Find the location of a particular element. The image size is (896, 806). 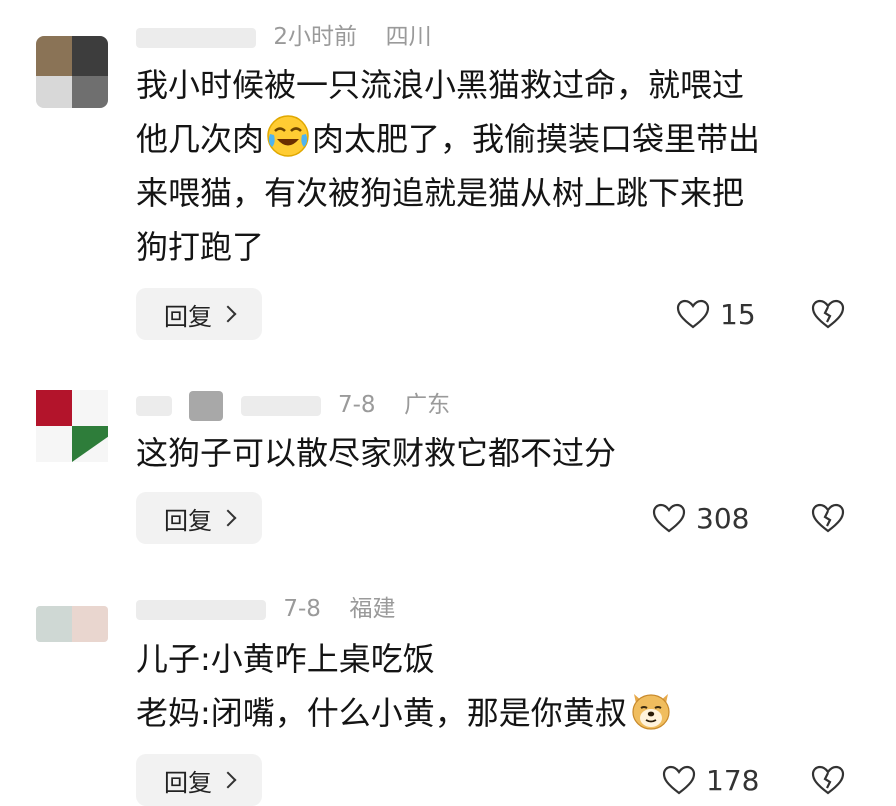

like-count: 178 is located at coordinates (733, 780).